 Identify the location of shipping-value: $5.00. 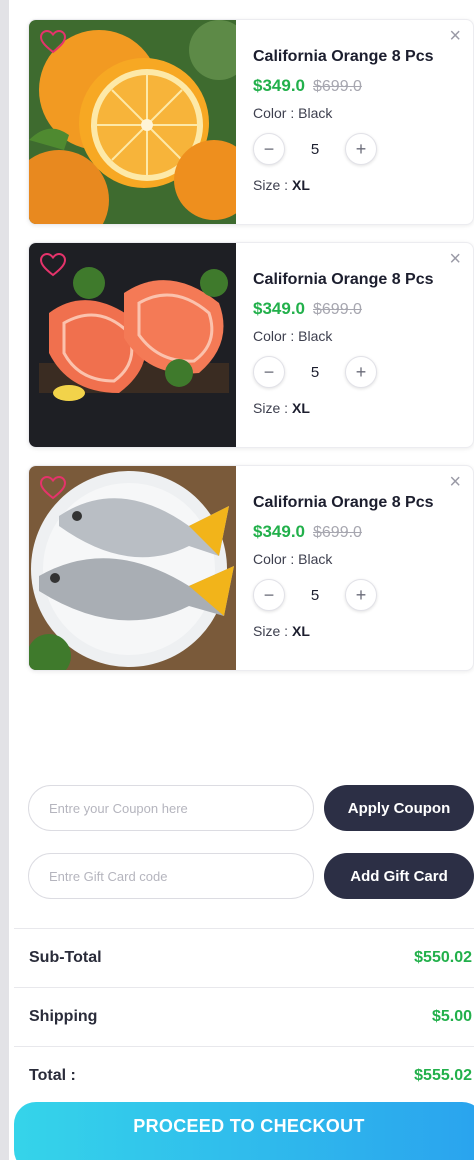
(451, 1016).